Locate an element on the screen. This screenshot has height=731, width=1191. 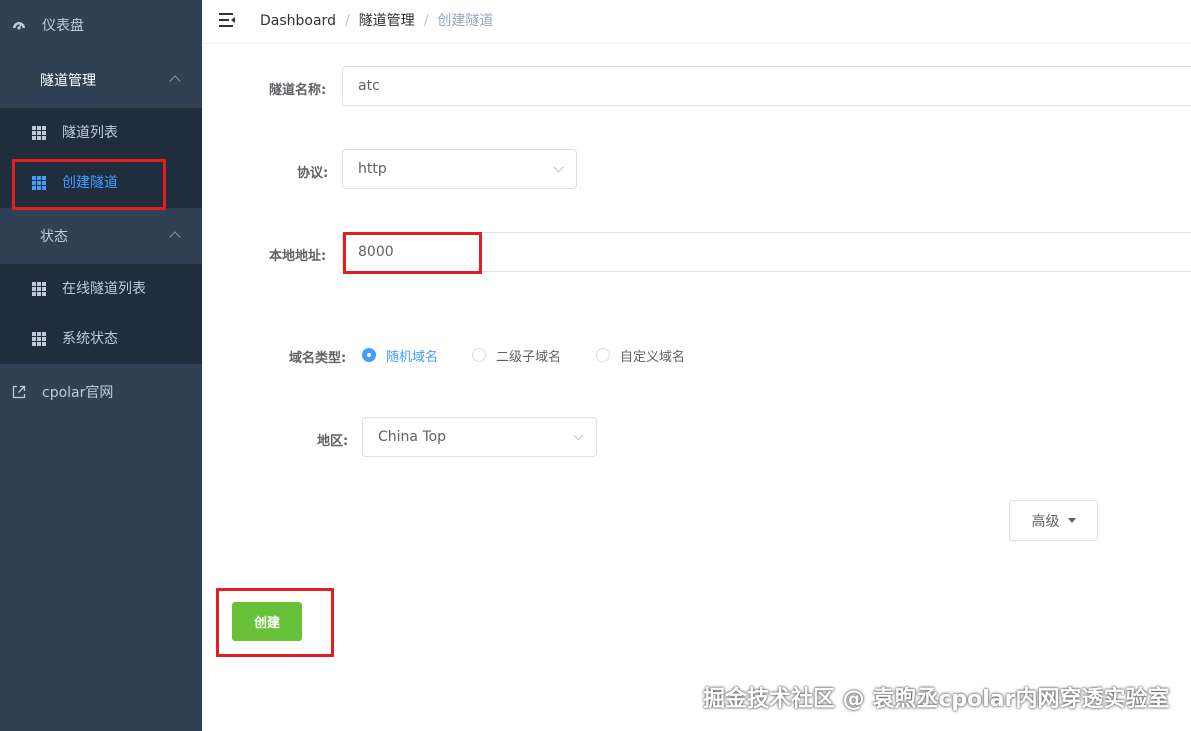
sidebar-item-cpolar-website: cpolar官网 is located at coordinates (101, 393).